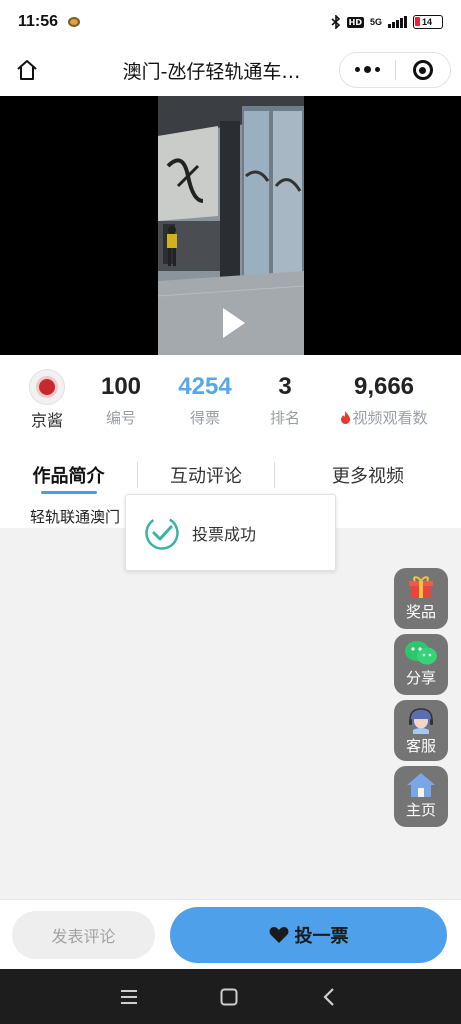  Describe the element at coordinates (387, 22) in the screenshot. I see `status-indicators: HD 5G 14` at that location.